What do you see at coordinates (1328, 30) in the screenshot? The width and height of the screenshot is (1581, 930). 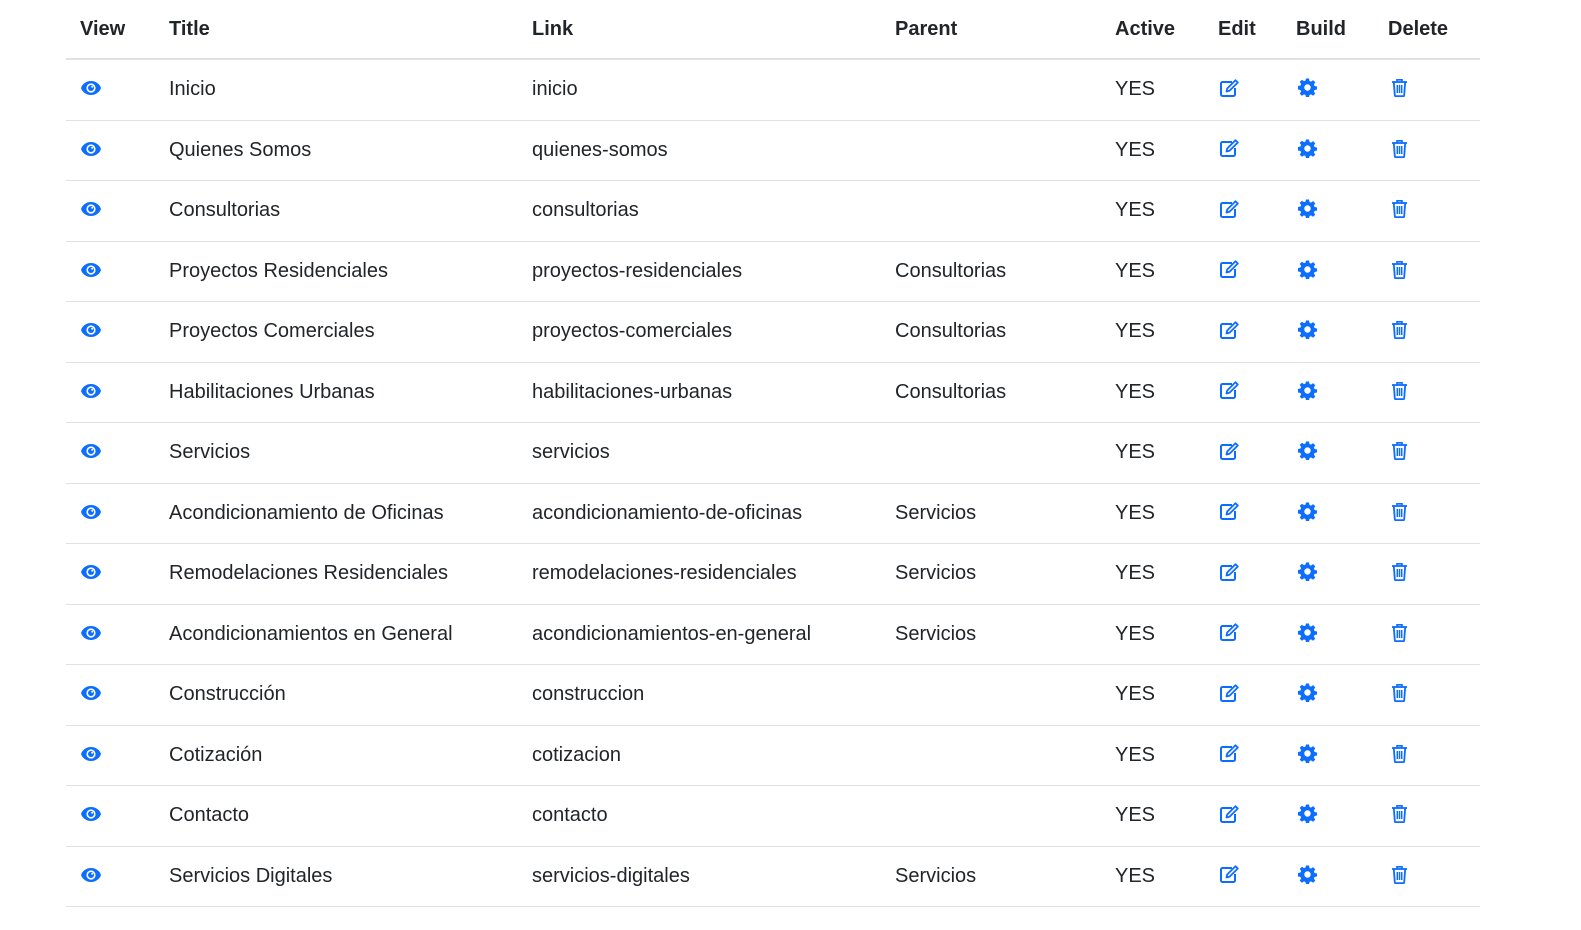 I see `column-header-build: Build` at bounding box center [1328, 30].